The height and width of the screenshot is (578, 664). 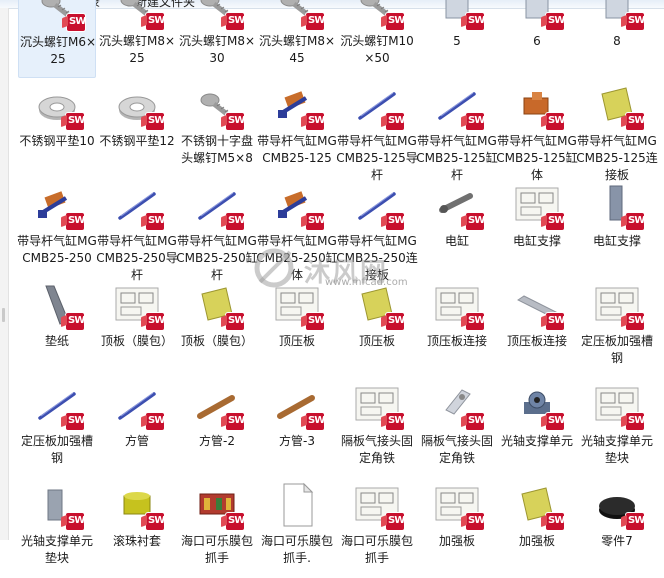 I want to click on file-label: 带导杆气缸MGCMB25-125导杆, so click(x=377, y=158).